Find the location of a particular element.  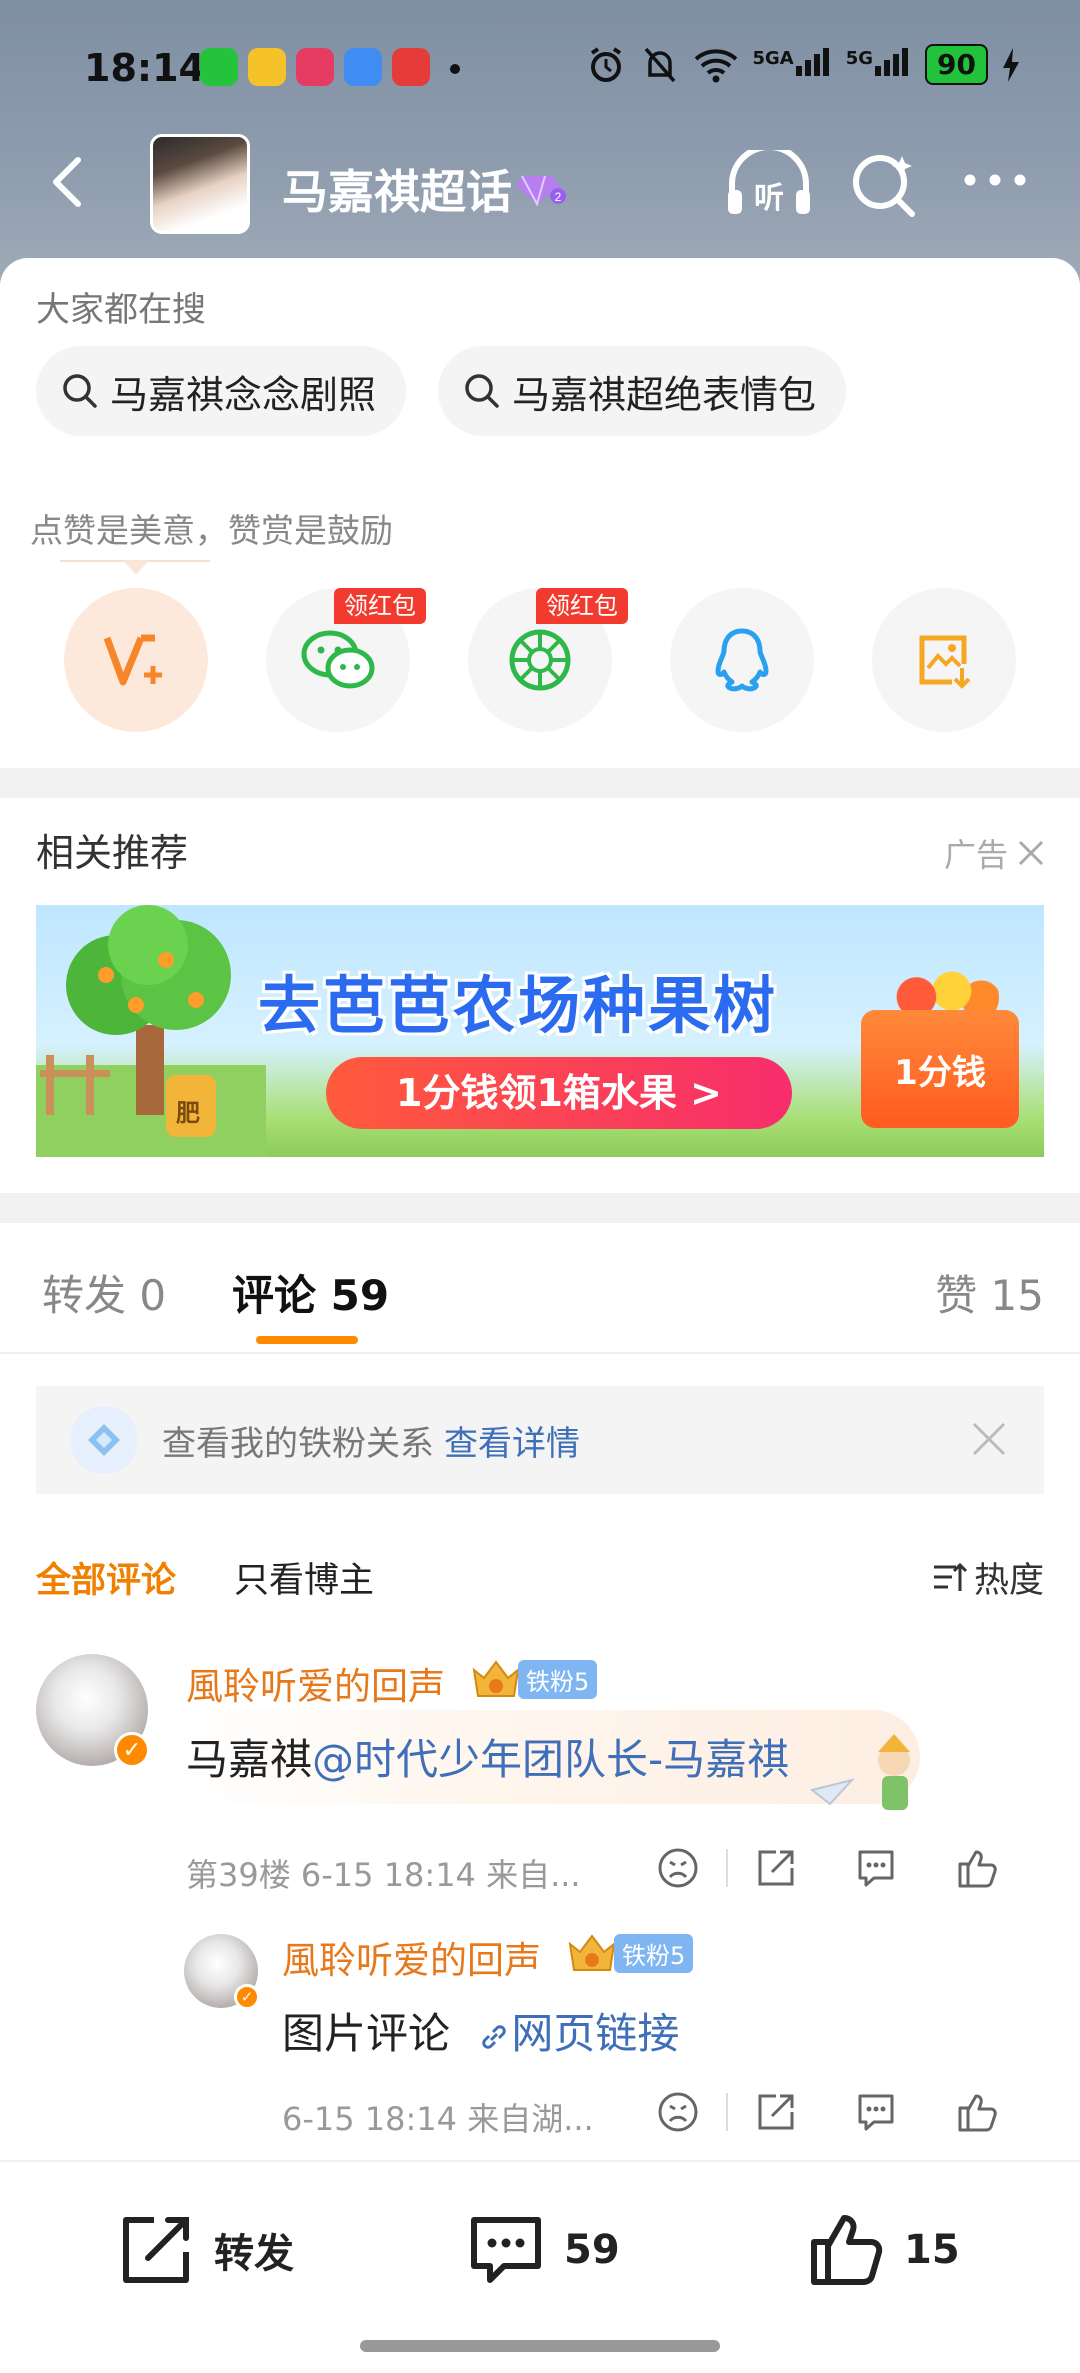

share-vplus-button is located at coordinates (136, 660).